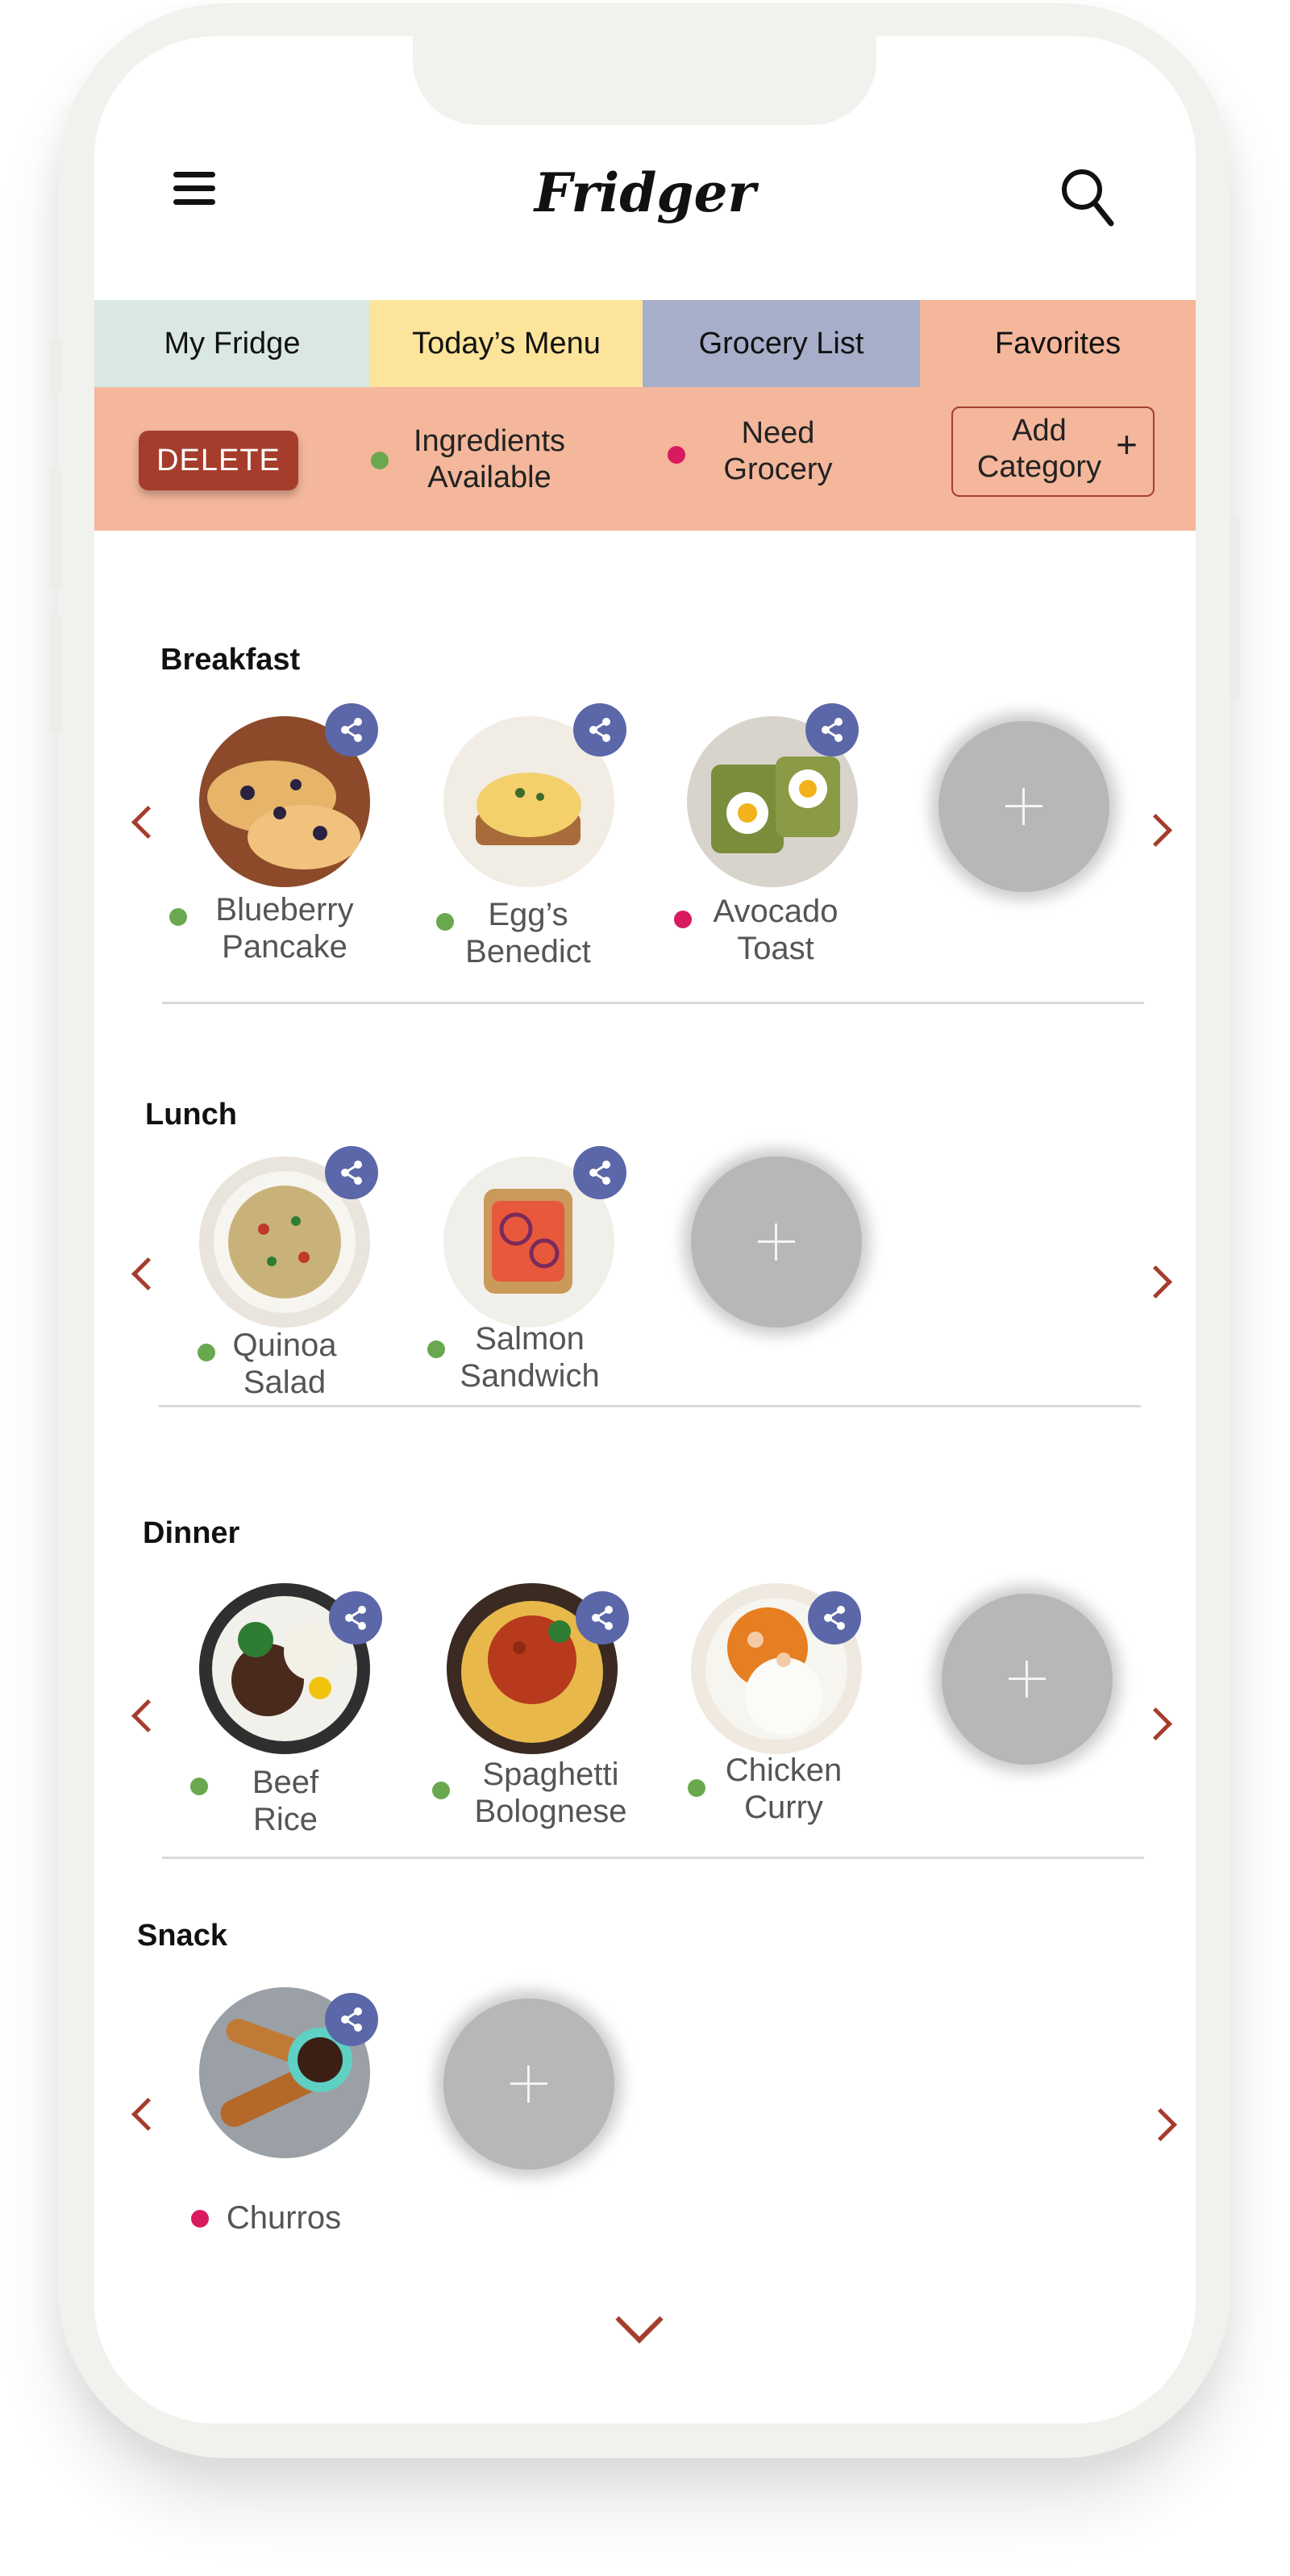 The height and width of the screenshot is (2576, 1290). I want to click on status-dot-need, so click(200, 2219).